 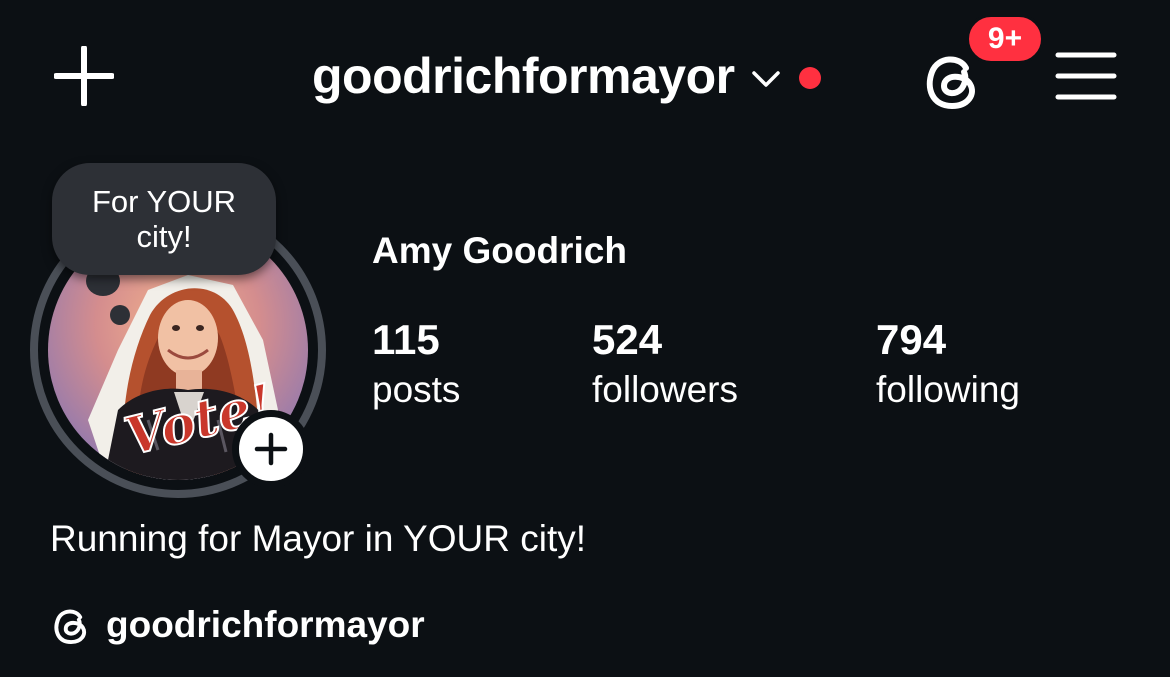 I want to click on display-name: Amy Goodrich, so click(x=499, y=250).